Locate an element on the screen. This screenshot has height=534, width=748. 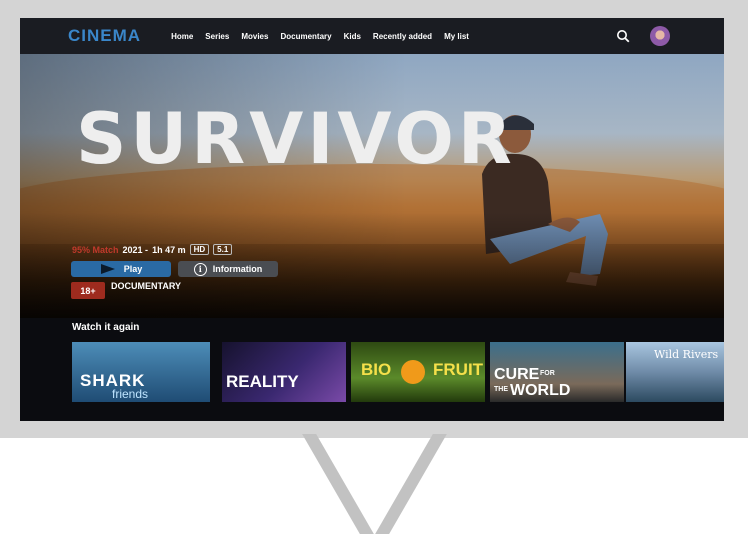
avatar is located at coordinates (660, 36).